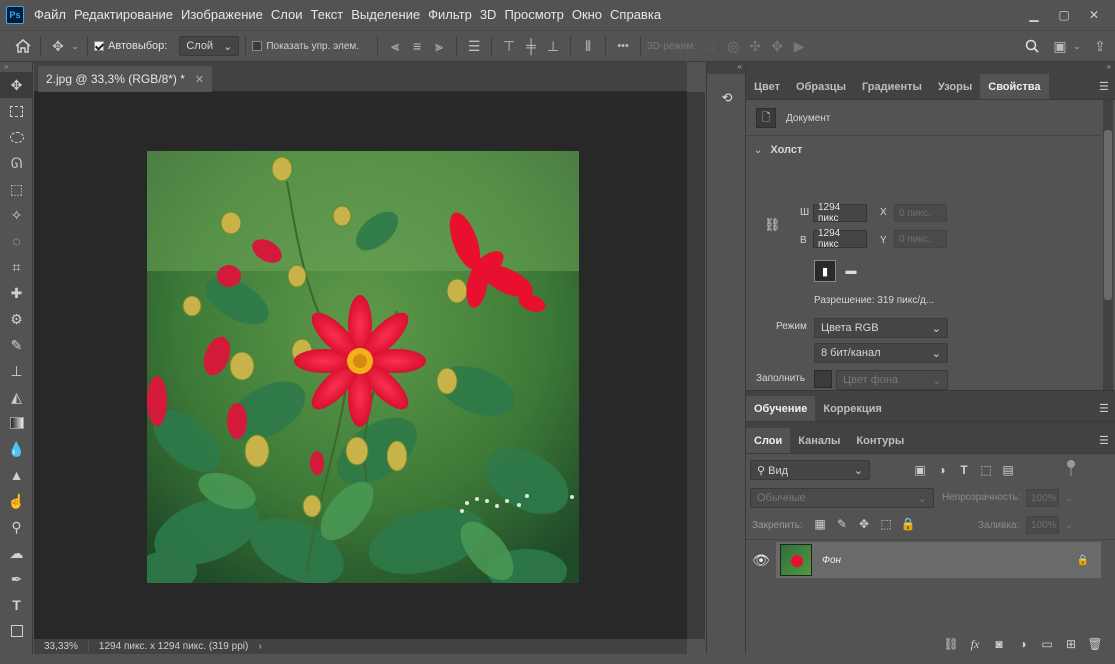 The height and width of the screenshot is (664, 1115). What do you see at coordinates (1071, 644) in the screenshot?
I see `new-layer-icon: ⊞` at bounding box center [1071, 644].